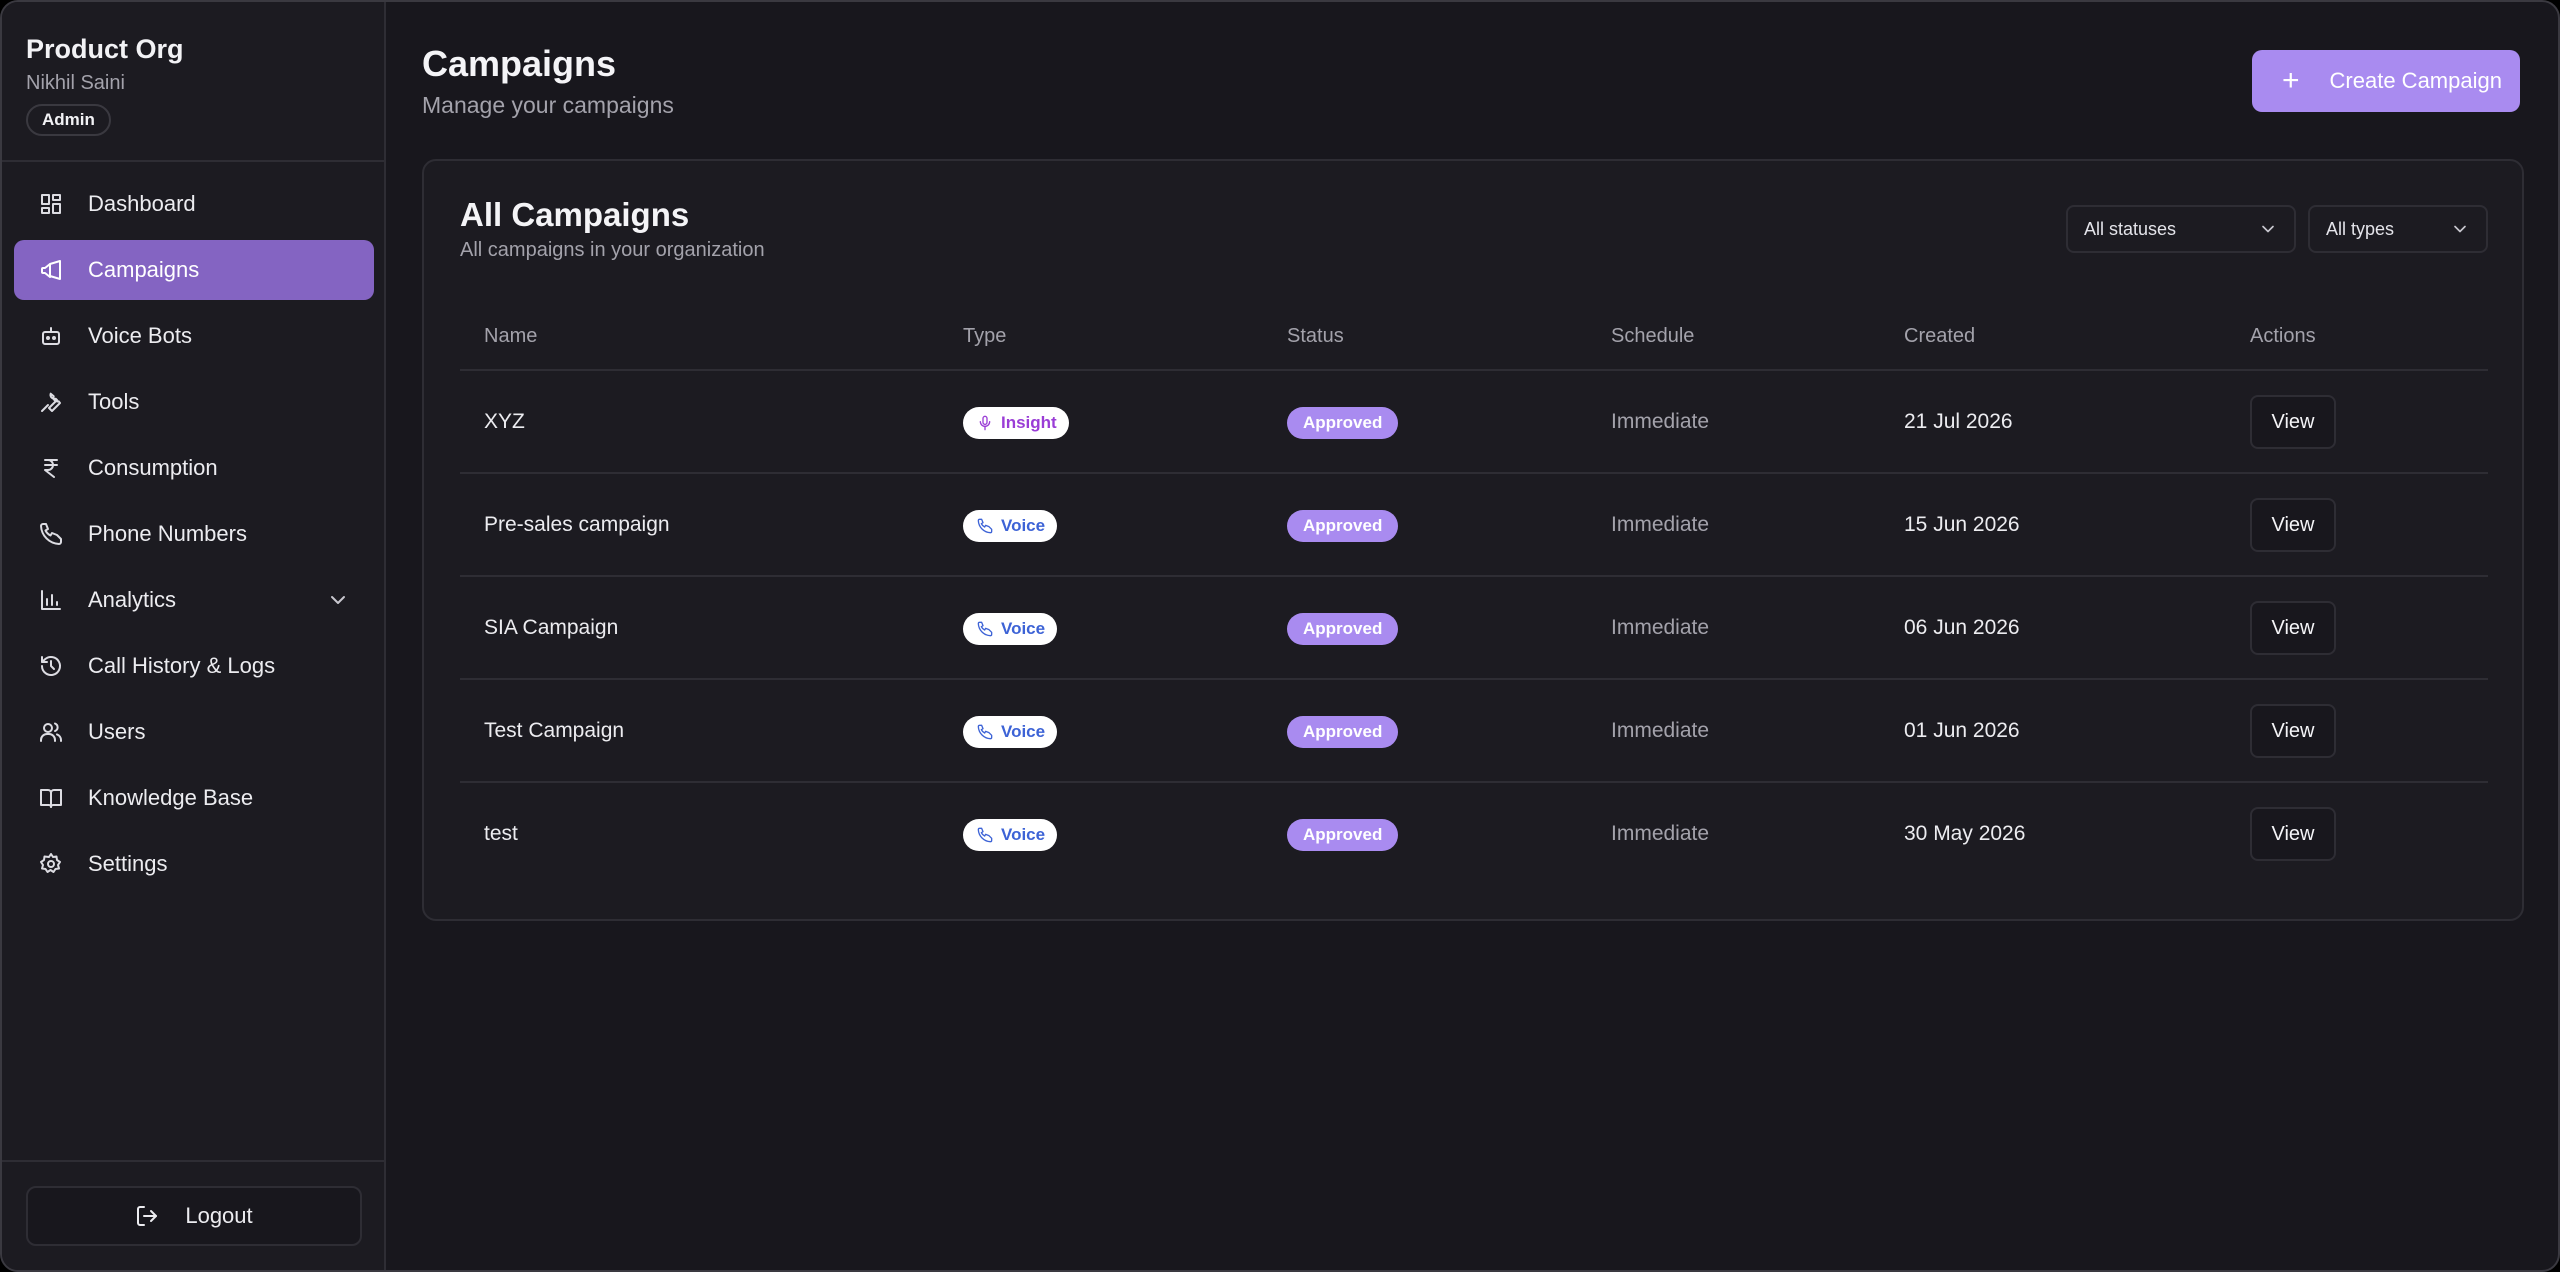  I want to click on sidebar-item-call-history: Call History & Logs, so click(194, 666).